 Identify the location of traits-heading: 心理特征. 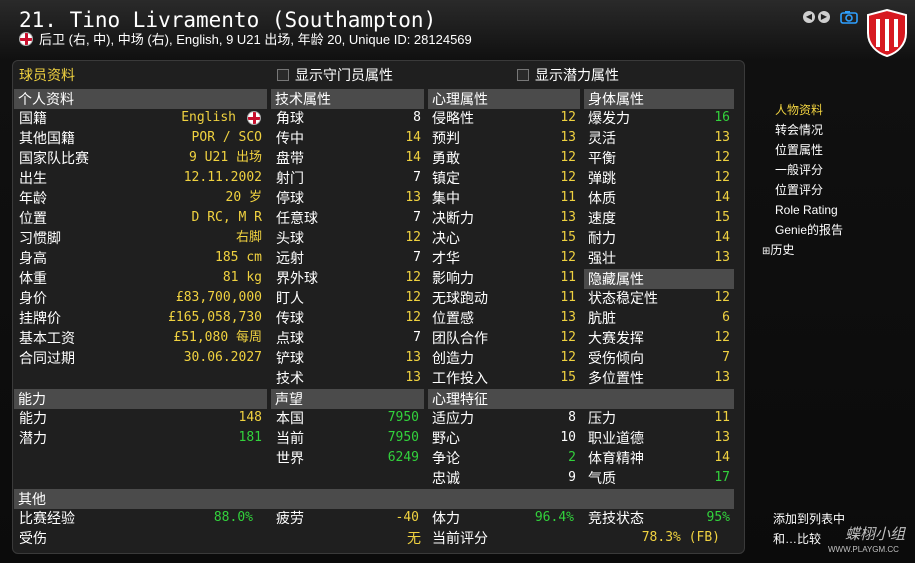
(460, 399).